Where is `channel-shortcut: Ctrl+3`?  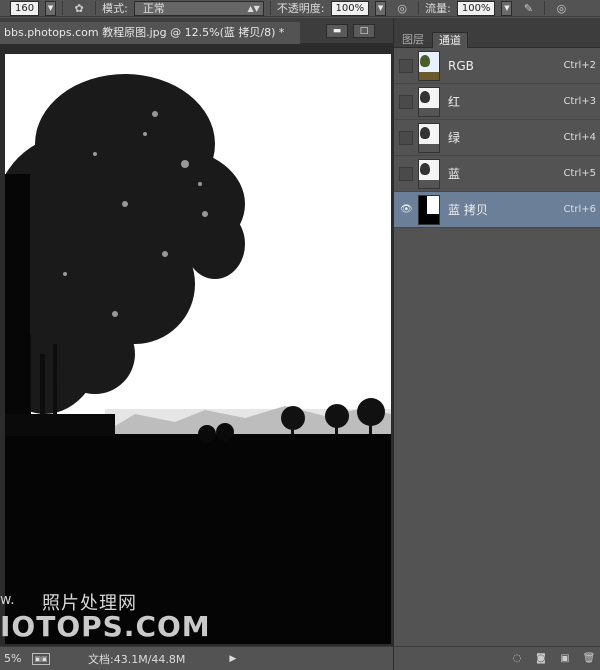
channel-shortcut: Ctrl+3 is located at coordinates (579, 101).